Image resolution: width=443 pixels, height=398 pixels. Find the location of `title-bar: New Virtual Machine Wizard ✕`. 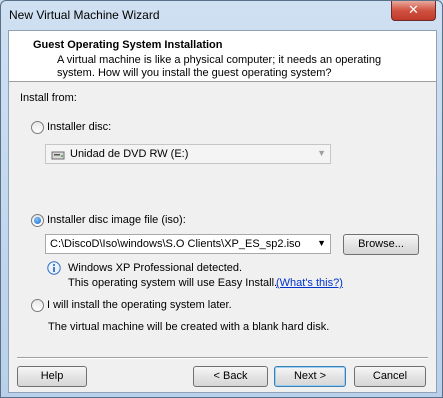

title-bar: New Virtual Machine Wizard ✕ is located at coordinates (221, 15).